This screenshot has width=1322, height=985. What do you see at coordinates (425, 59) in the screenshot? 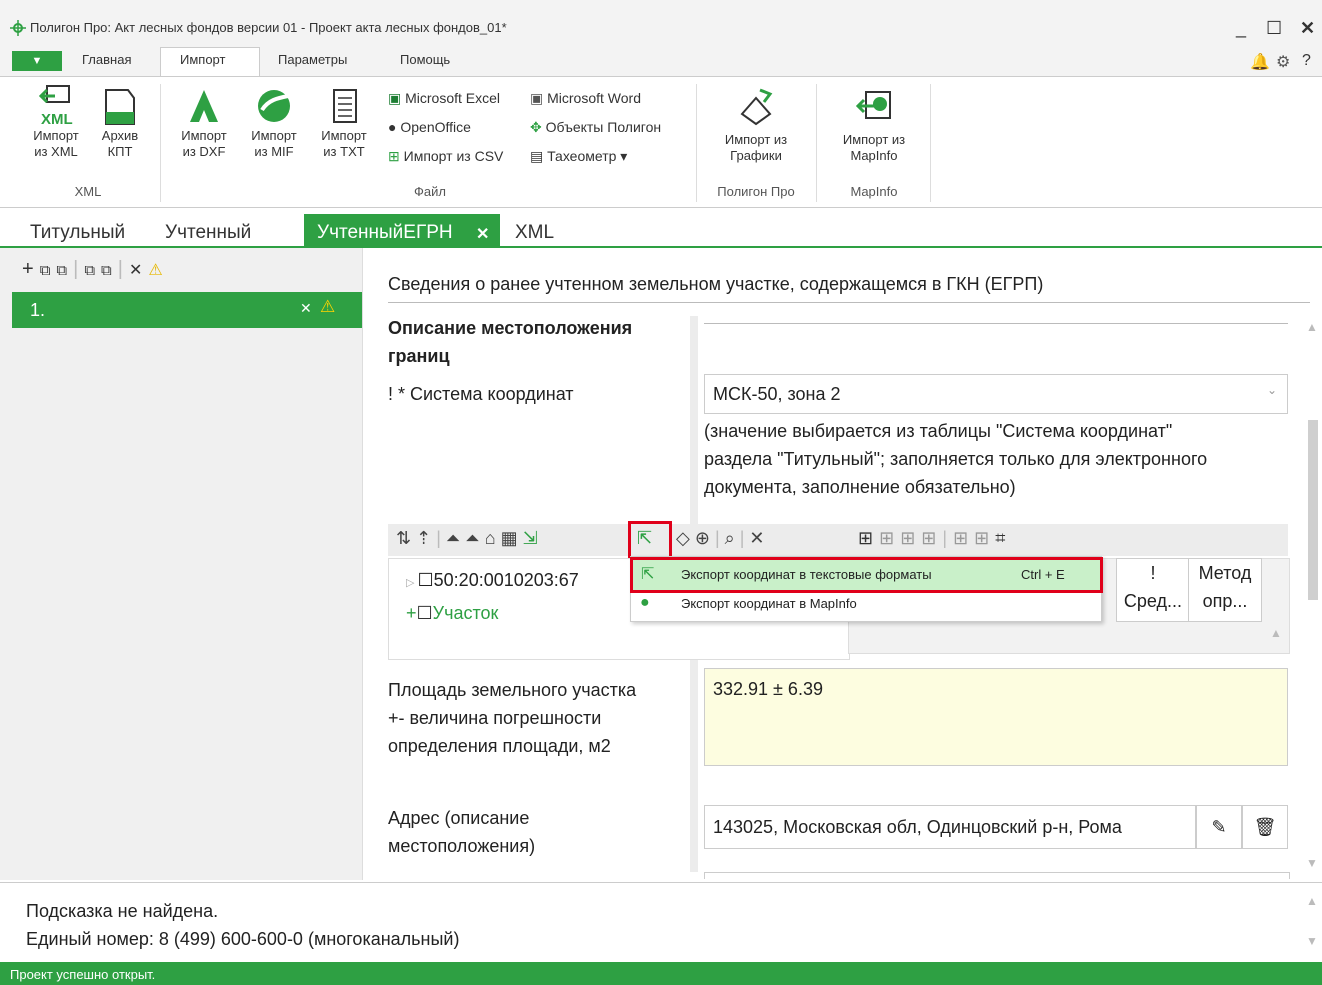
I see `ribbon-tab-help: Помощь` at bounding box center [425, 59].